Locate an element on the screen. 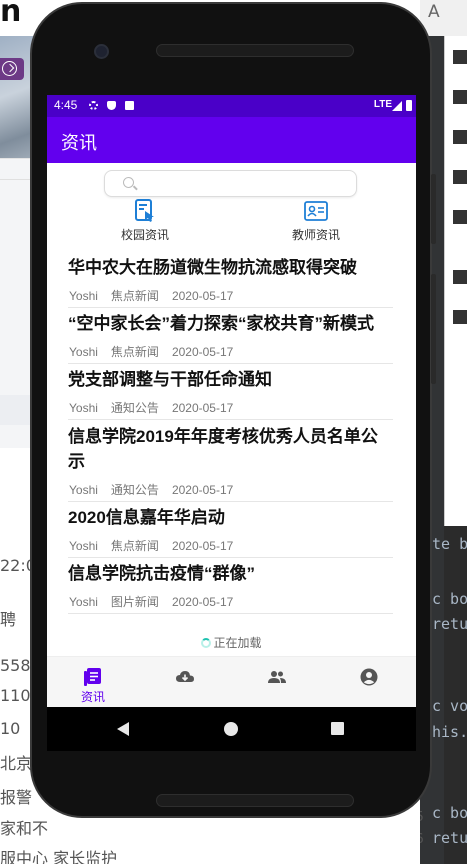 Image resolution: width=467 pixels, height=864 pixels. news-title: 信息学院2019年年度考核优秀人员名单公示 is located at coordinates (223, 449).